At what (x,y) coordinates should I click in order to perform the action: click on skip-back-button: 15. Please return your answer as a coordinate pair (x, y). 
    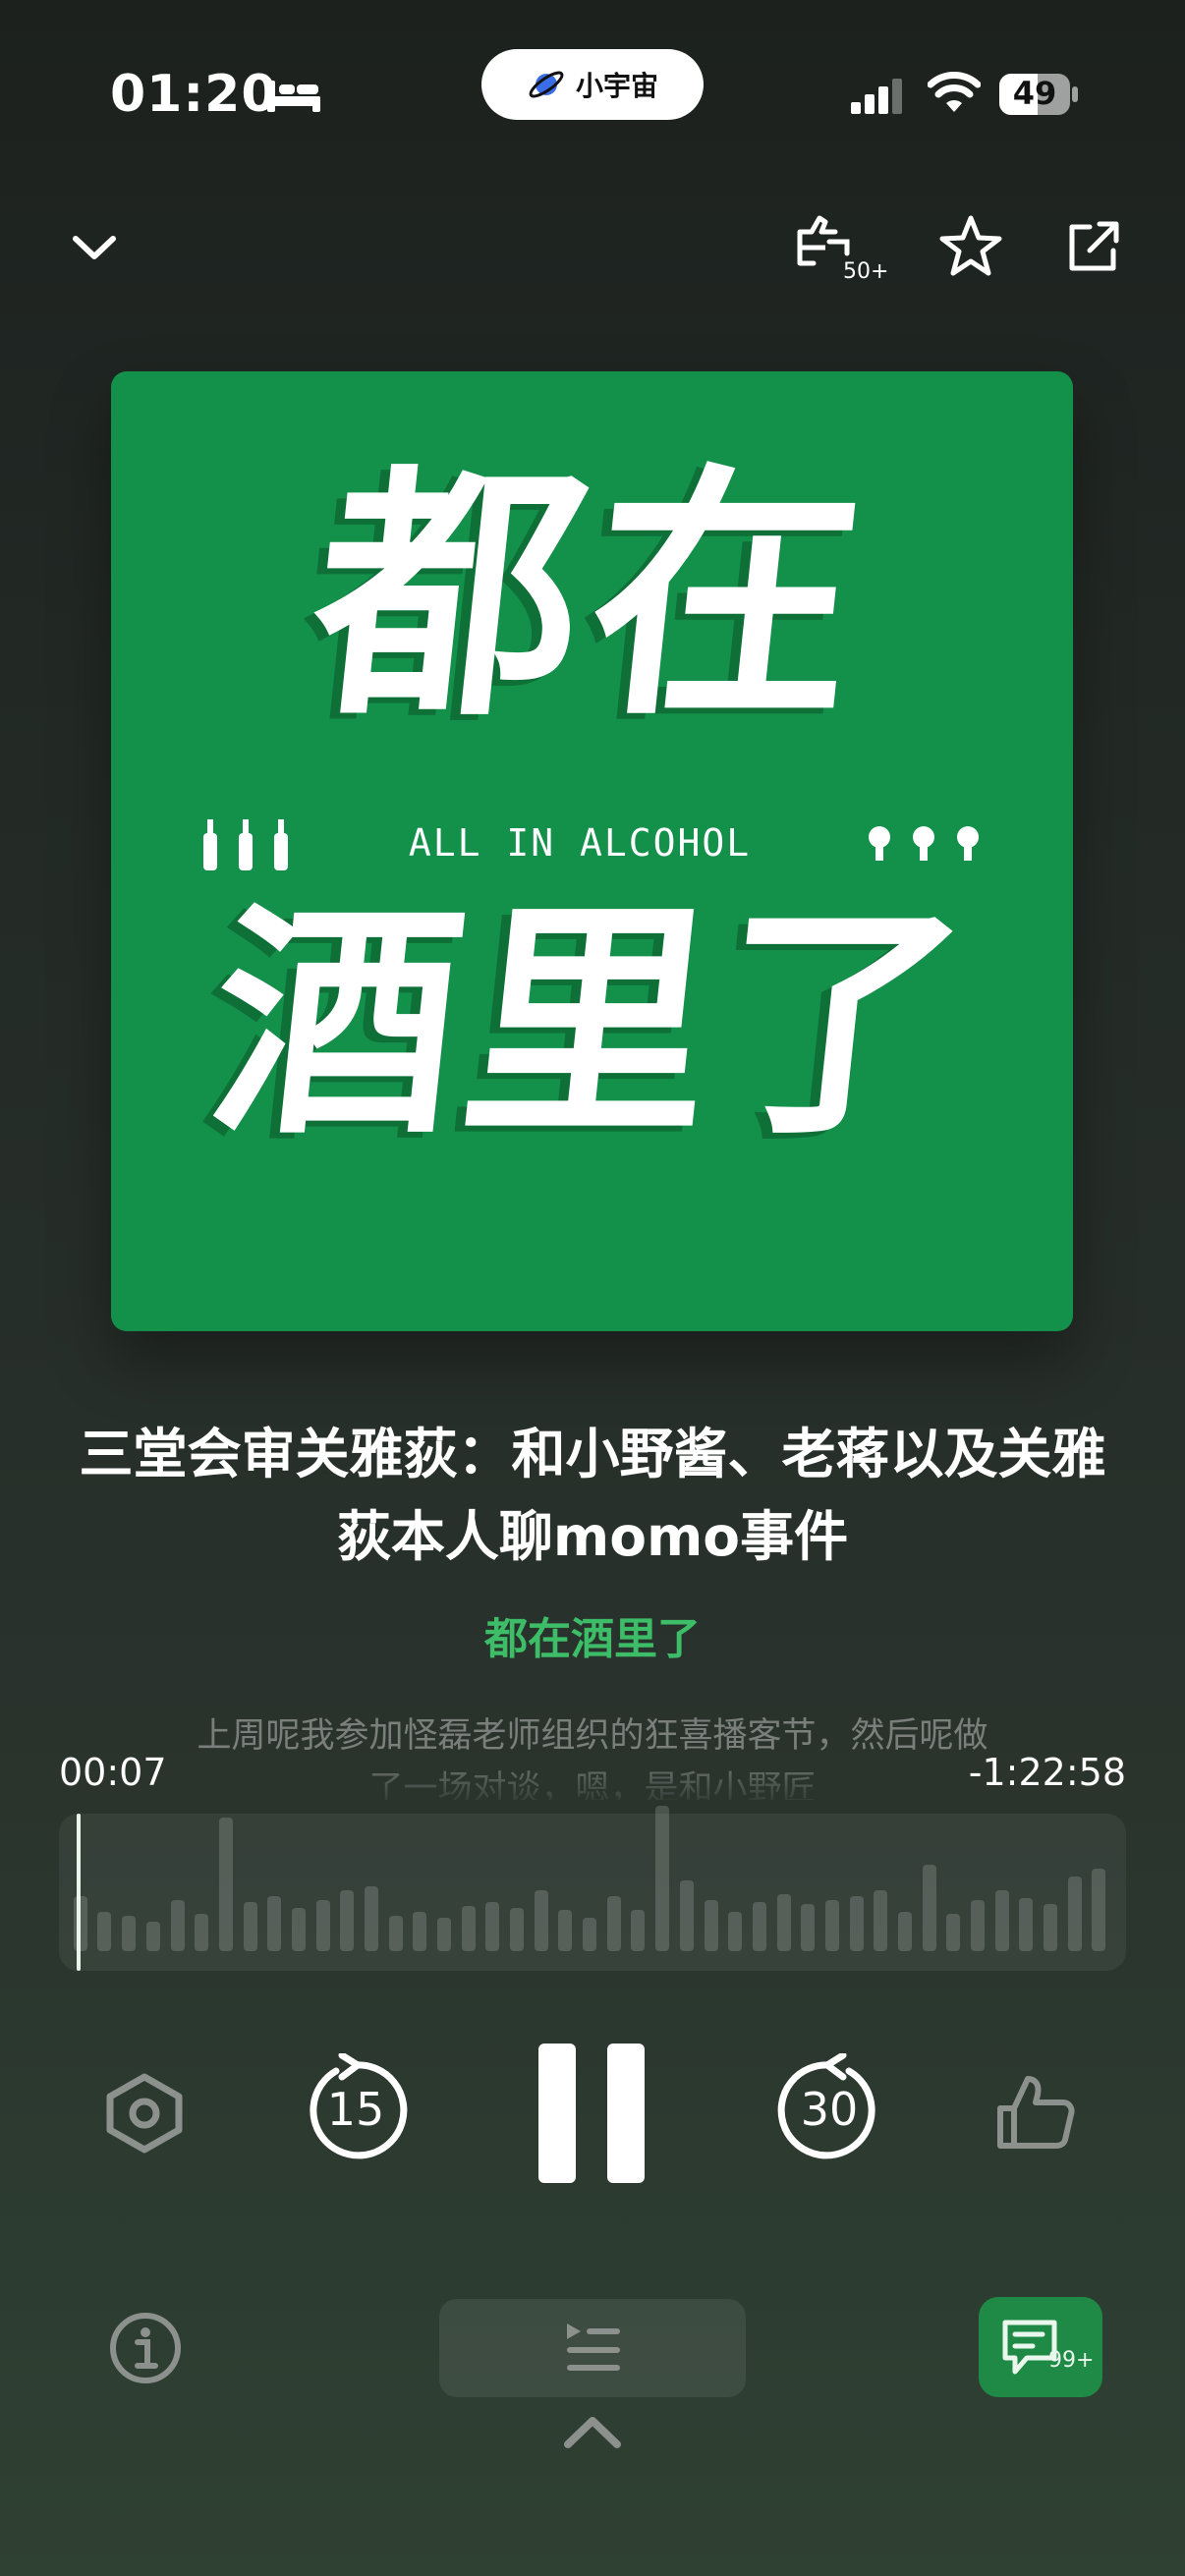
    Looking at the image, I should click on (356, 2110).